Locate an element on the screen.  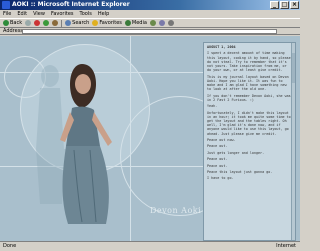
home-button is located at coordinates (55, 23).